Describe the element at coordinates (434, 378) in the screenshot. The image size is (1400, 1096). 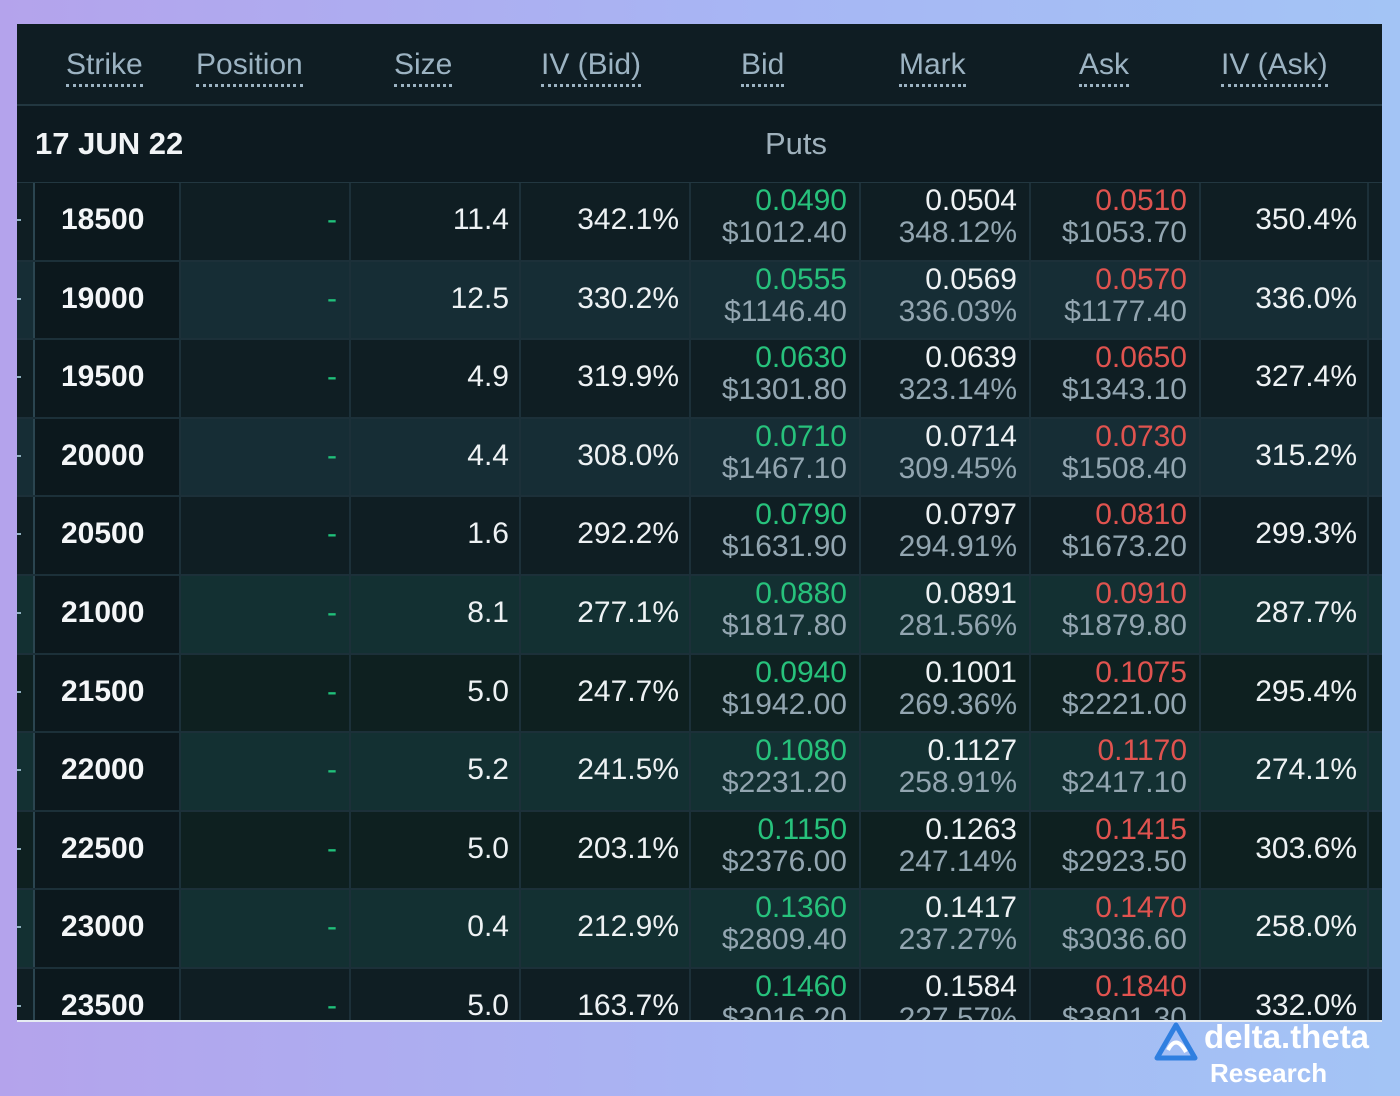
I see `size-cell: 4.9` at that location.